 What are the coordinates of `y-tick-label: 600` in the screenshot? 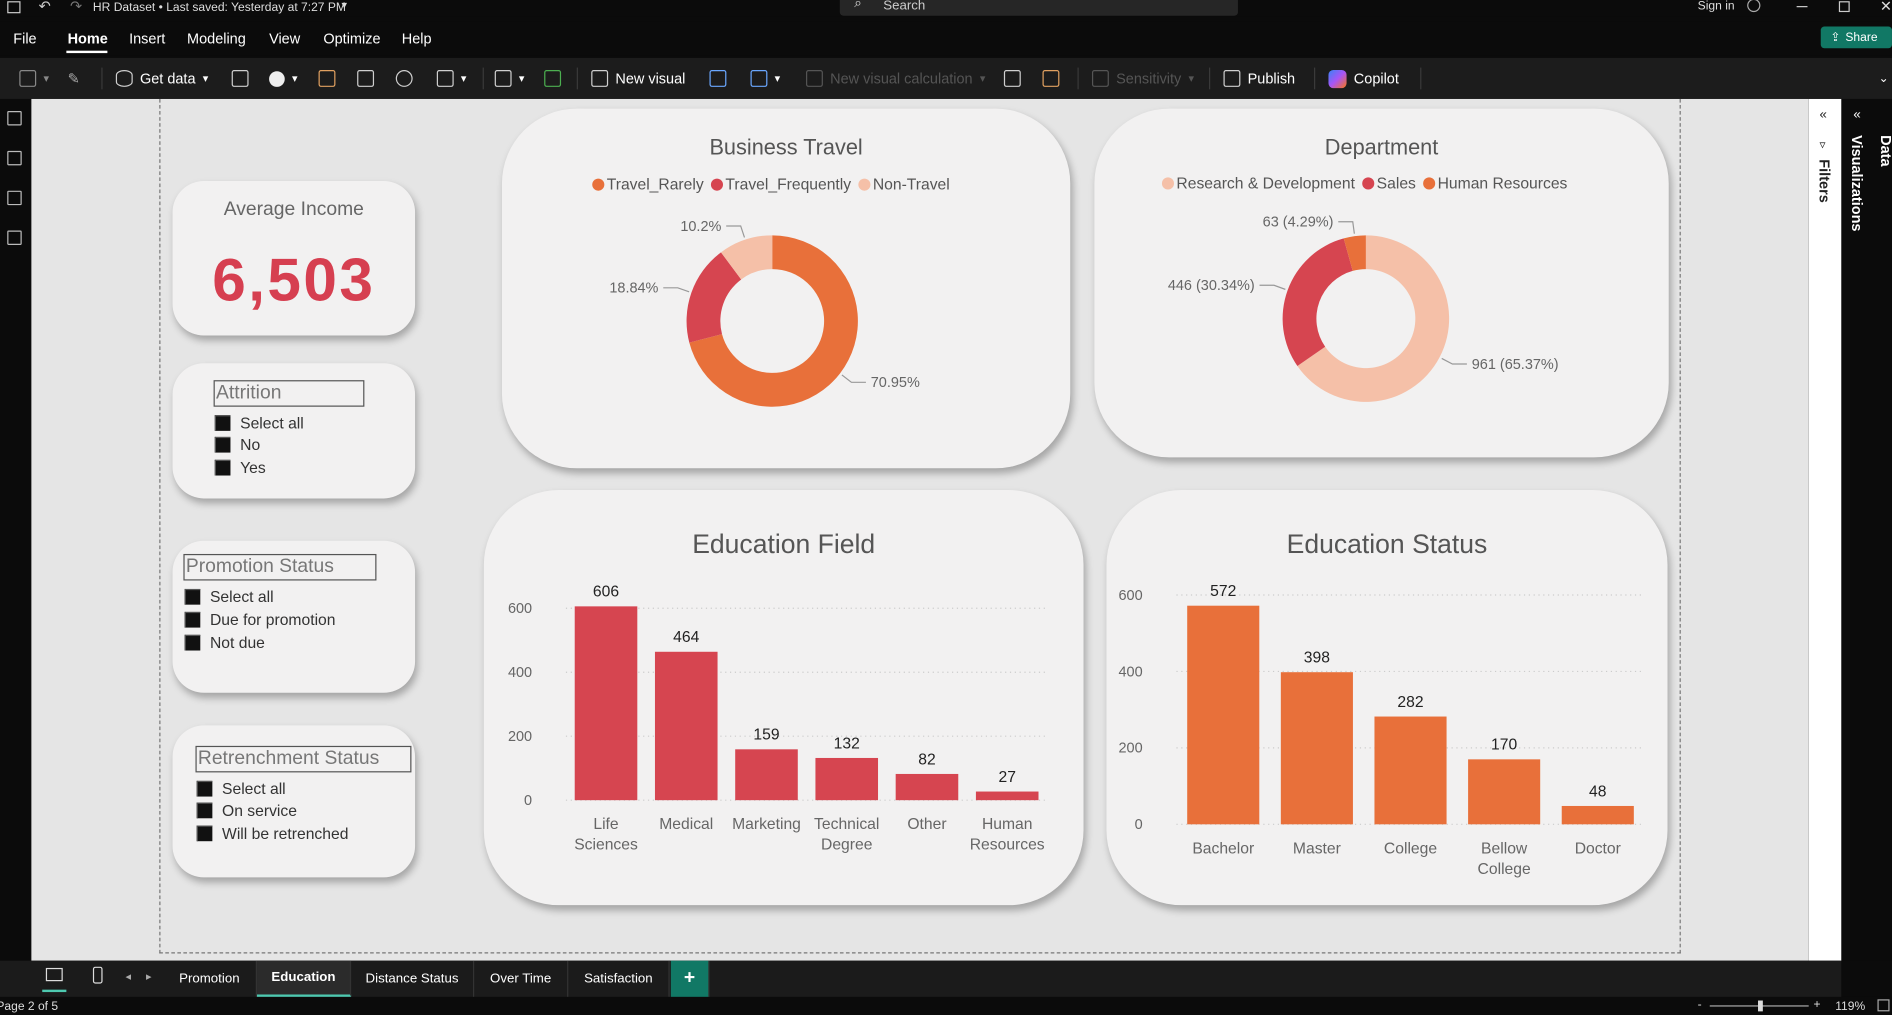 It's located at (1131, 596).